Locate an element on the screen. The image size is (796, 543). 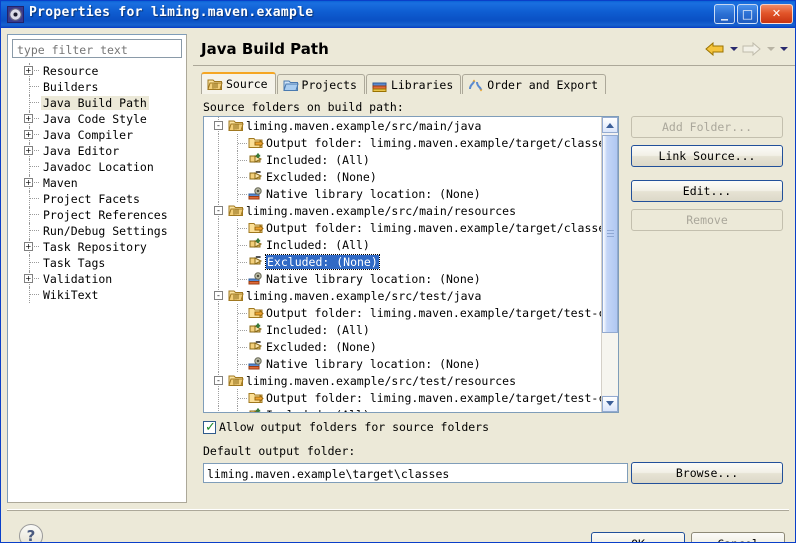
sidebar-item-task-repository: + Task Repository is located at coordinates (97, 247).